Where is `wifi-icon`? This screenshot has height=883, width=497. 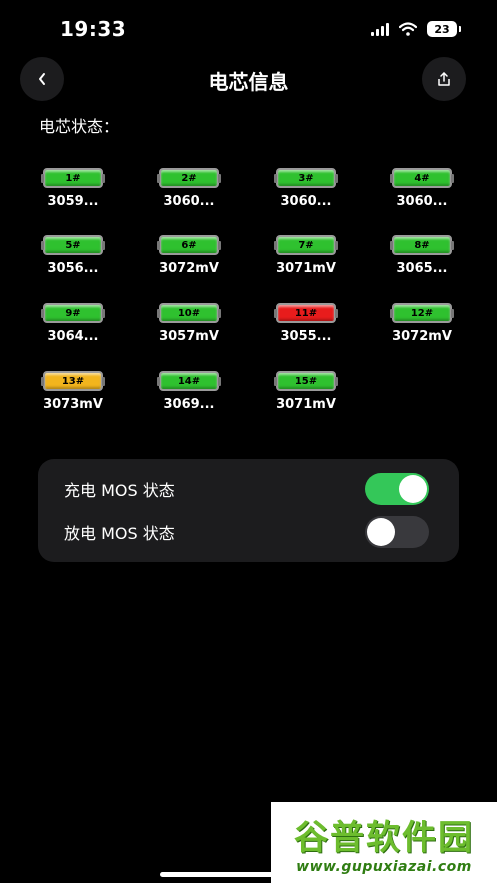 wifi-icon is located at coordinates (408, 29).